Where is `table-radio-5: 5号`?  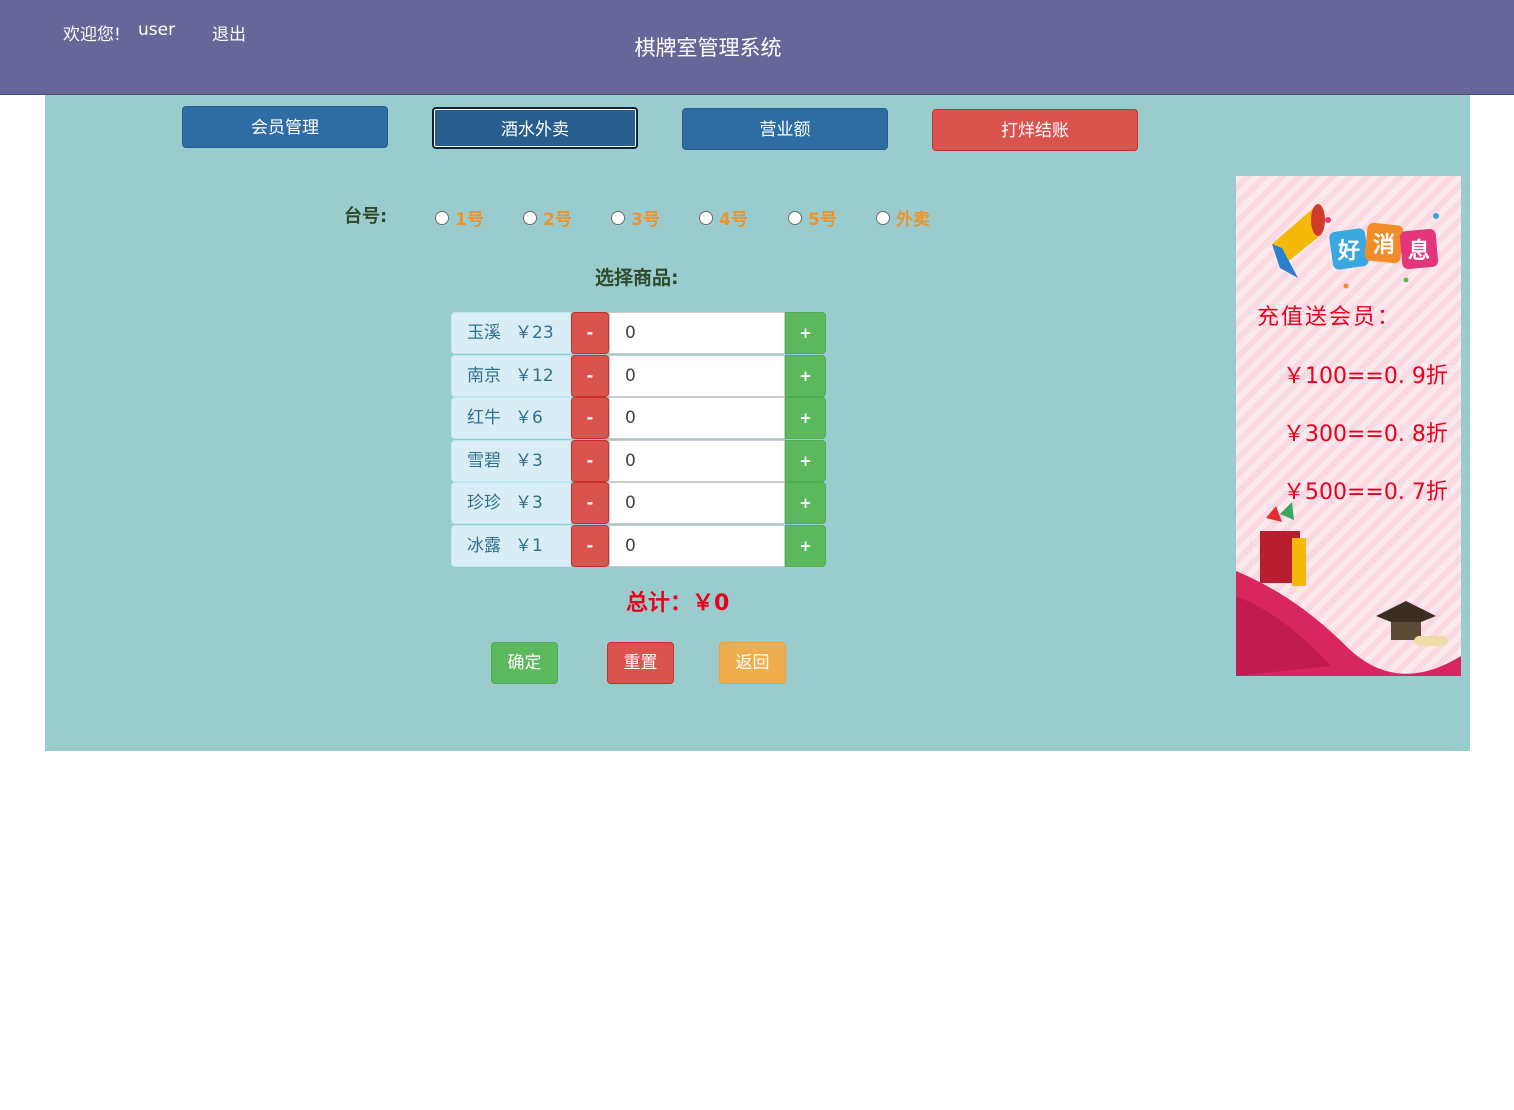
table-radio-5: 5号 is located at coordinates (812, 217).